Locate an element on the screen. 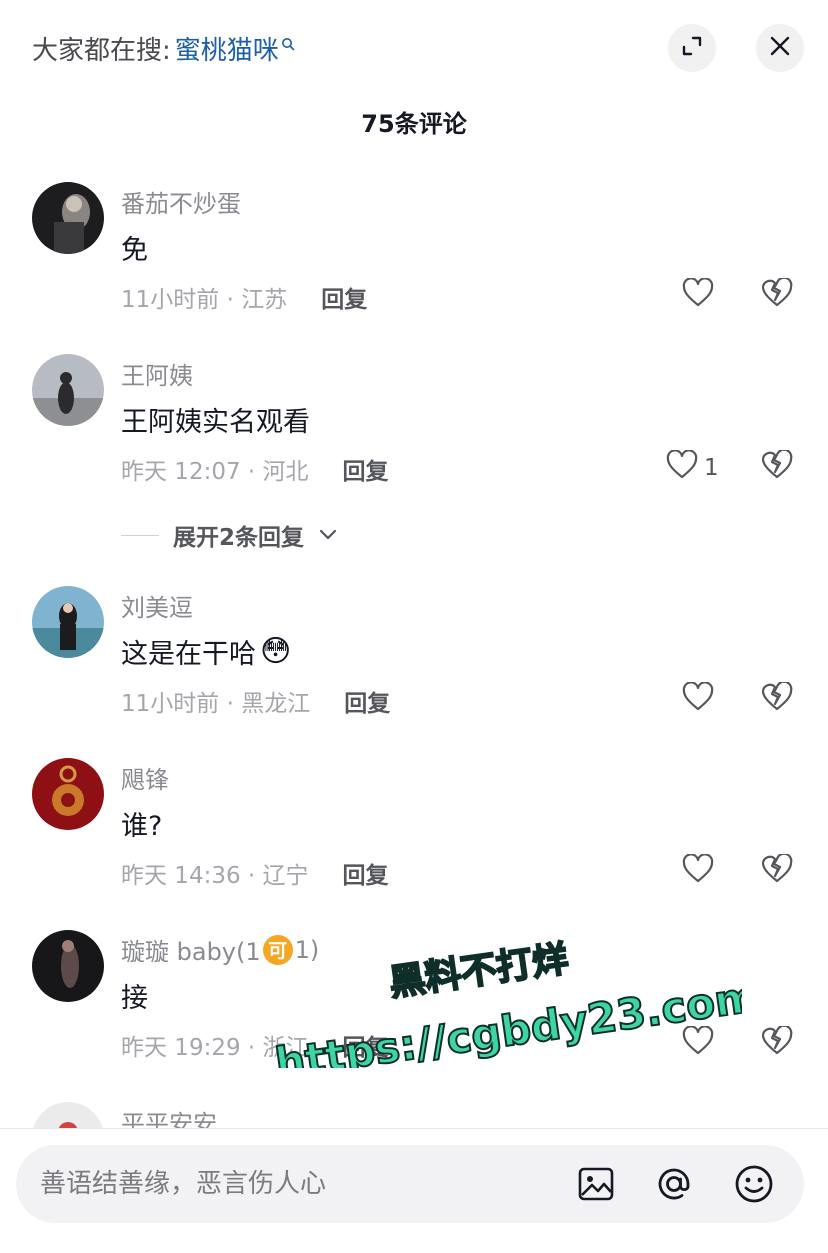  comment-time-location: 11小时前 · 江苏 is located at coordinates (204, 300).